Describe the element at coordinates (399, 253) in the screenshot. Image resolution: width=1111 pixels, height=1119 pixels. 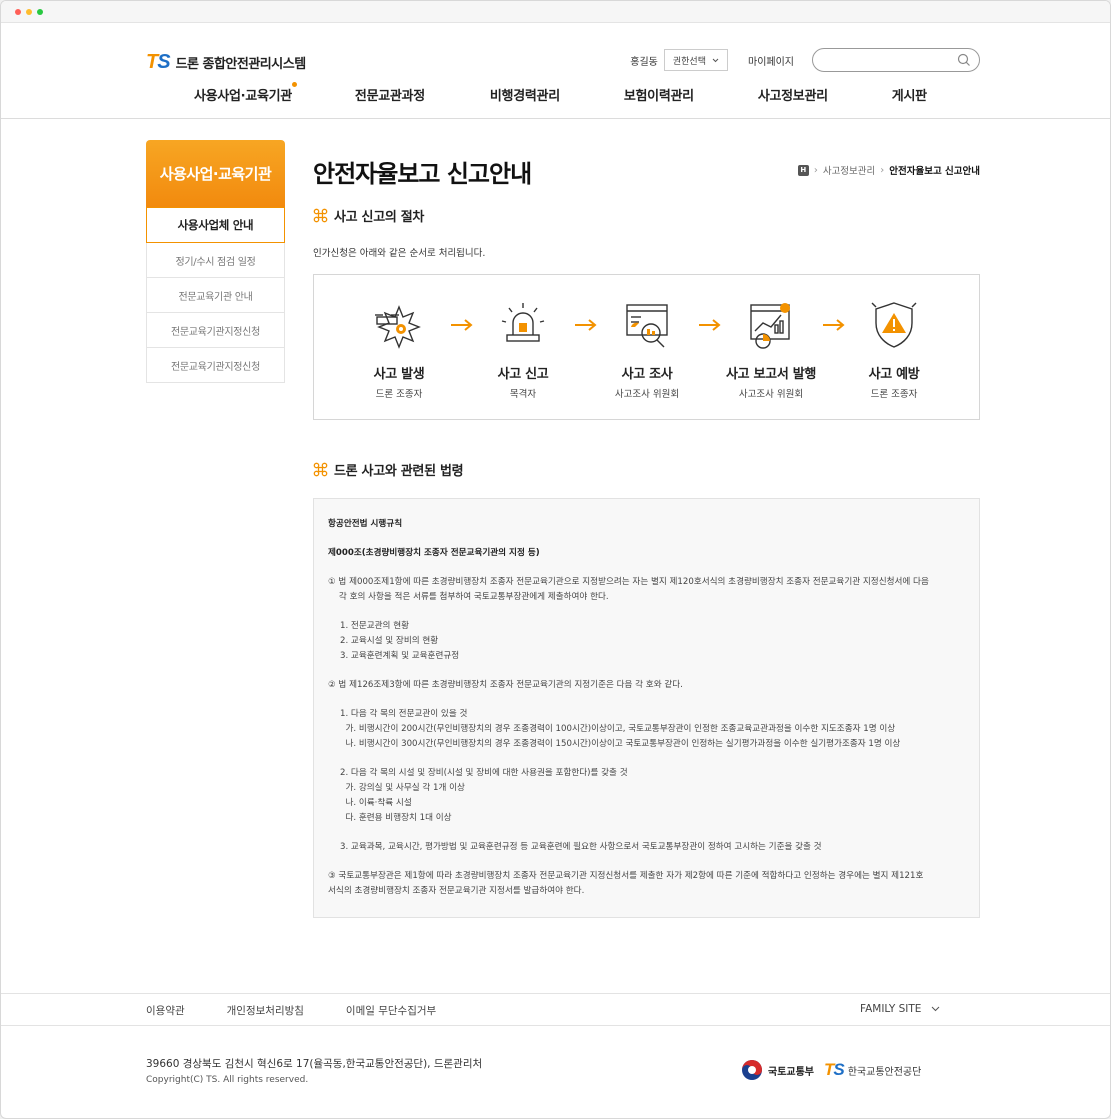
I see `section-description: 인가신청은 아래와 같은 순서로 처리됩니다.` at that location.